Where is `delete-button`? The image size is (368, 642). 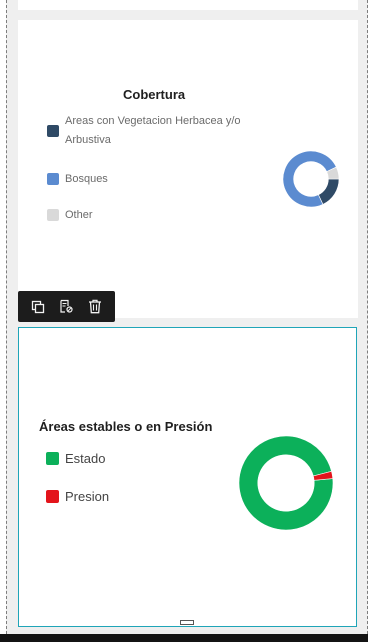 delete-button is located at coordinates (95, 307).